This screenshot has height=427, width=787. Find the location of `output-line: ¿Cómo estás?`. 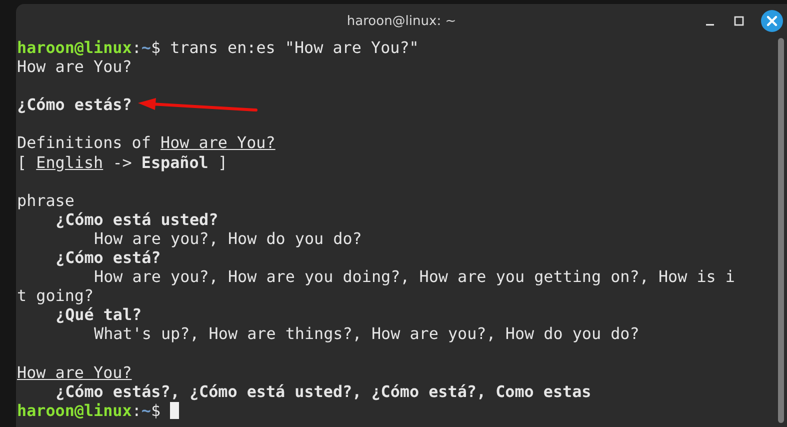

output-line: ¿Cómo estás? is located at coordinates (74, 104).